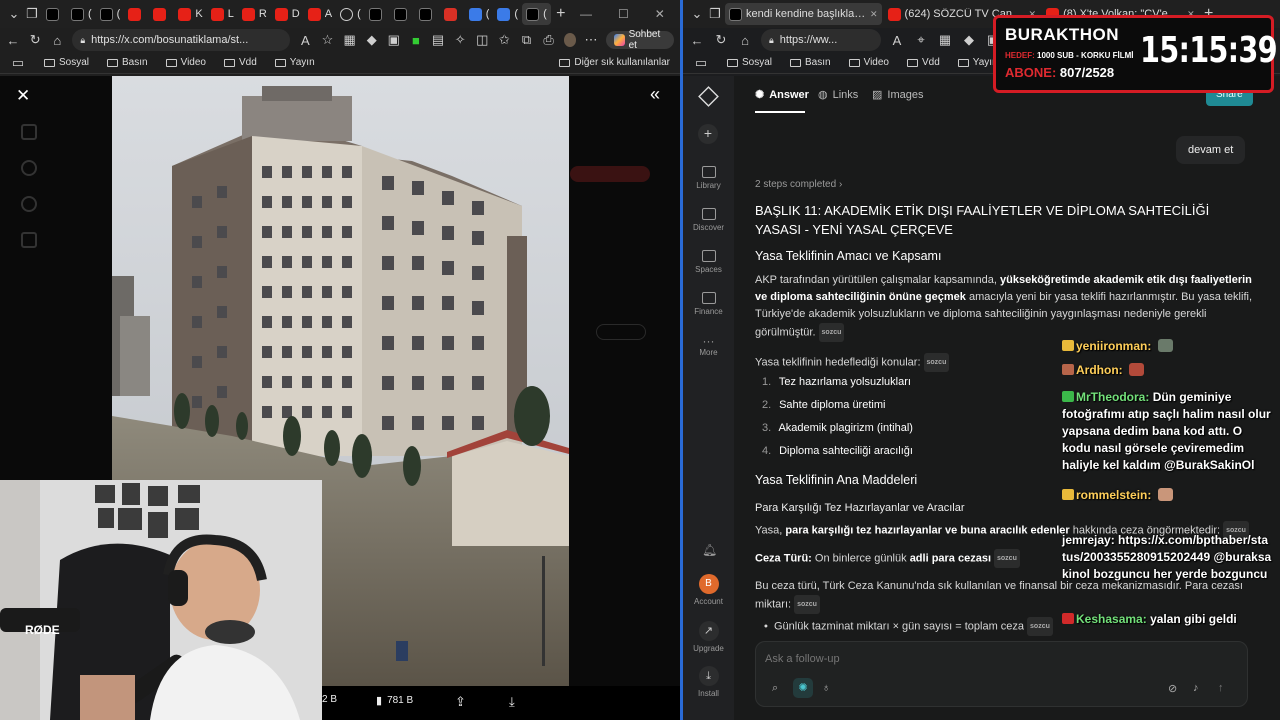  What do you see at coordinates (504, 40) in the screenshot?
I see `favorites-icon: ✩` at bounding box center [504, 40].